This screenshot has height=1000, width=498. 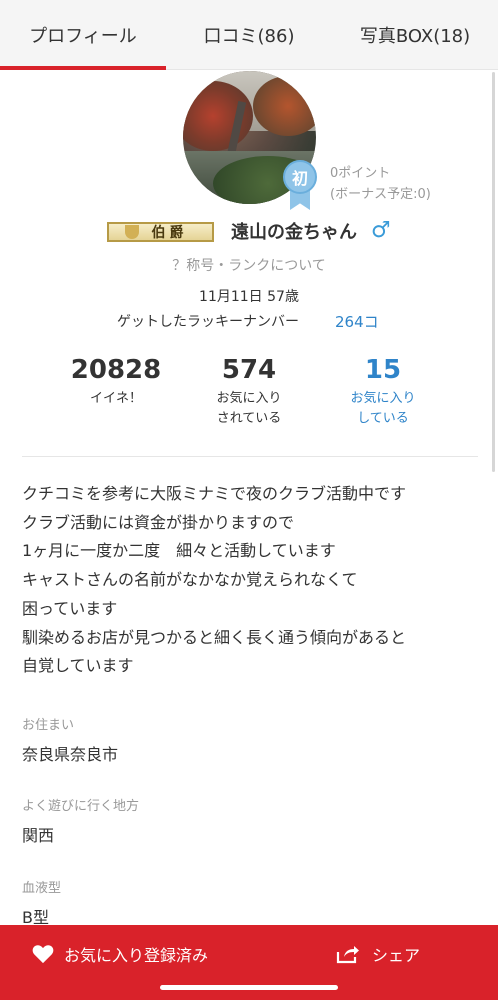 What do you see at coordinates (78, 666) in the screenshot?
I see `bio-line: 自覚しています` at bounding box center [78, 666].